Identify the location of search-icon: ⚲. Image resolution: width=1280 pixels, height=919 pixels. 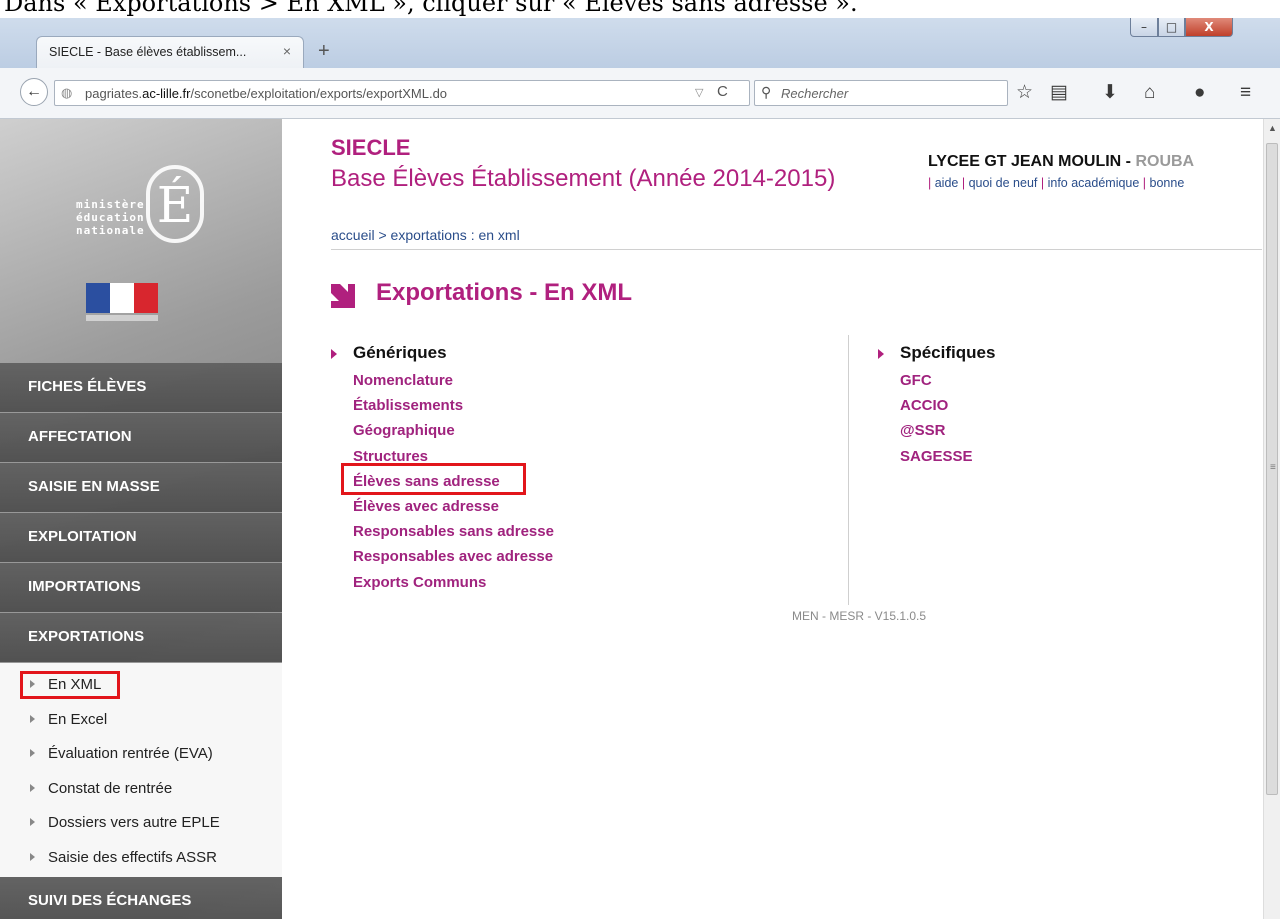
(766, 92).